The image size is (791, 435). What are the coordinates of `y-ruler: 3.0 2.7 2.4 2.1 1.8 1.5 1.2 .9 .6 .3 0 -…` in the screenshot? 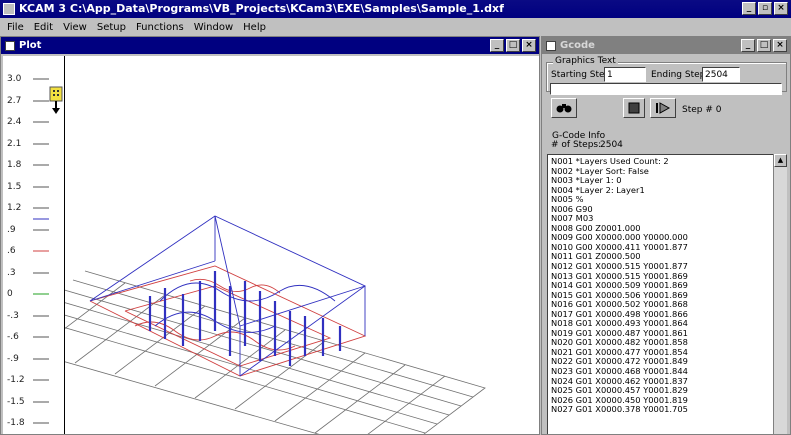 It's located at (34, 245).